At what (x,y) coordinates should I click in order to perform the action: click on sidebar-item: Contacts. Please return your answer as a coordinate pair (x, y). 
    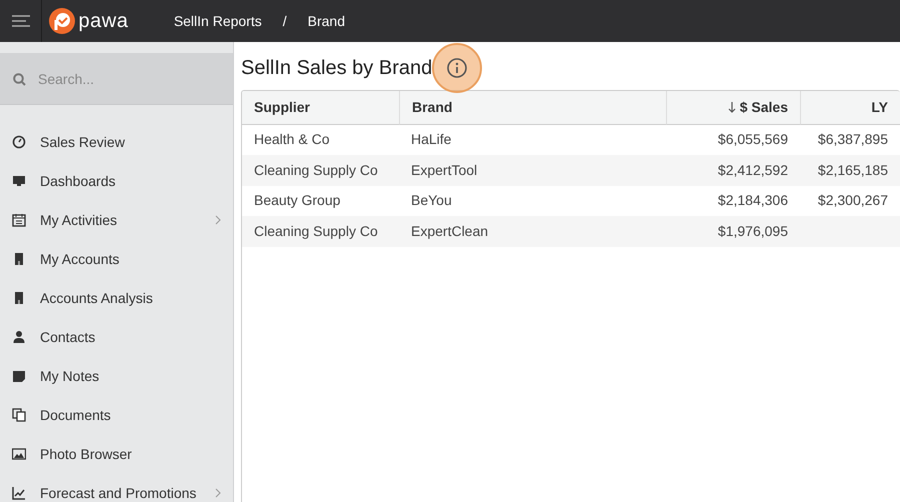
    Looking at the image, I should click on (116, 337).